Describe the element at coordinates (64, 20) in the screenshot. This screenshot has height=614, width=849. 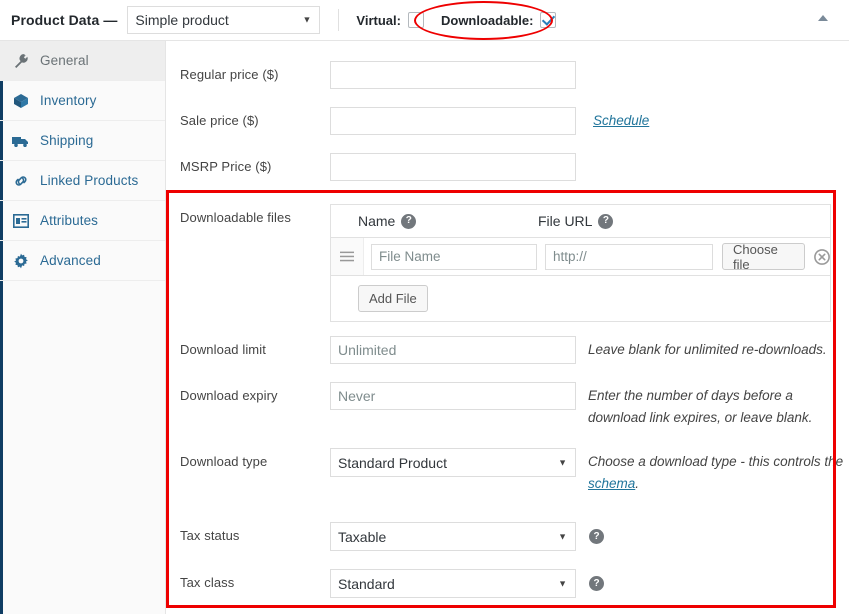
I see `page-title: Product Data —` at that location.